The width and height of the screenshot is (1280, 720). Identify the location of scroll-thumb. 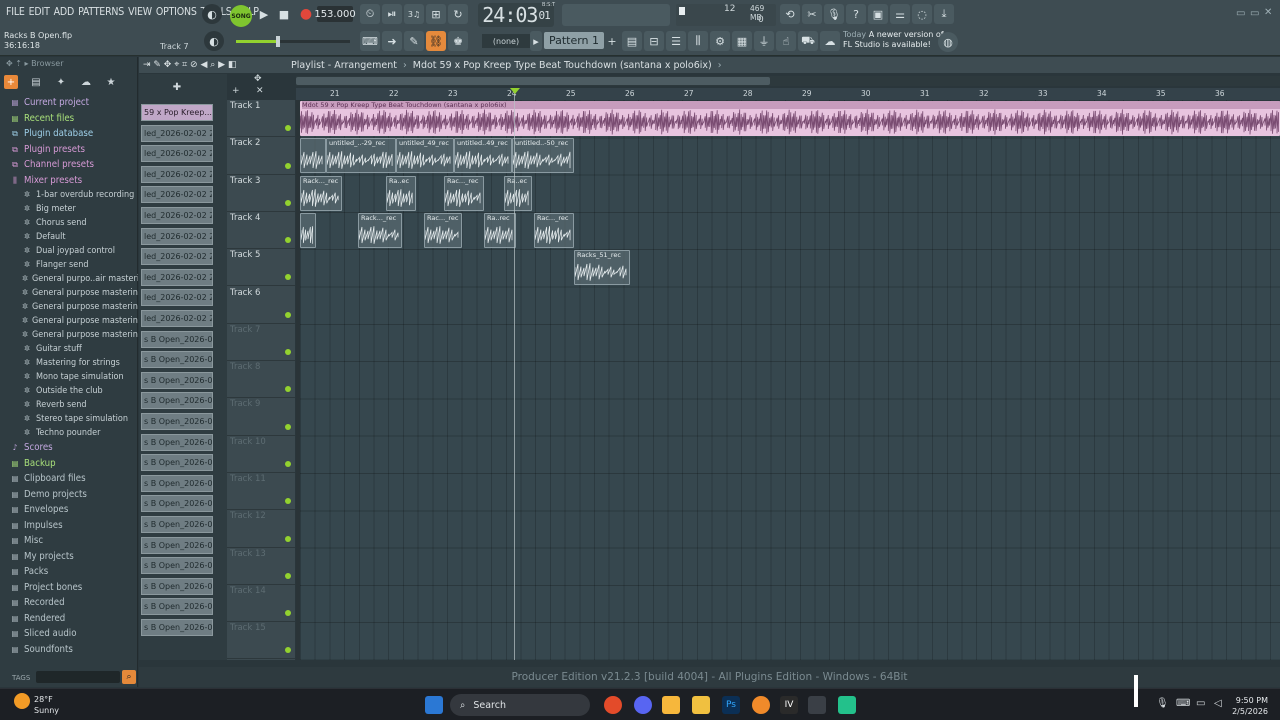
(533, 81).